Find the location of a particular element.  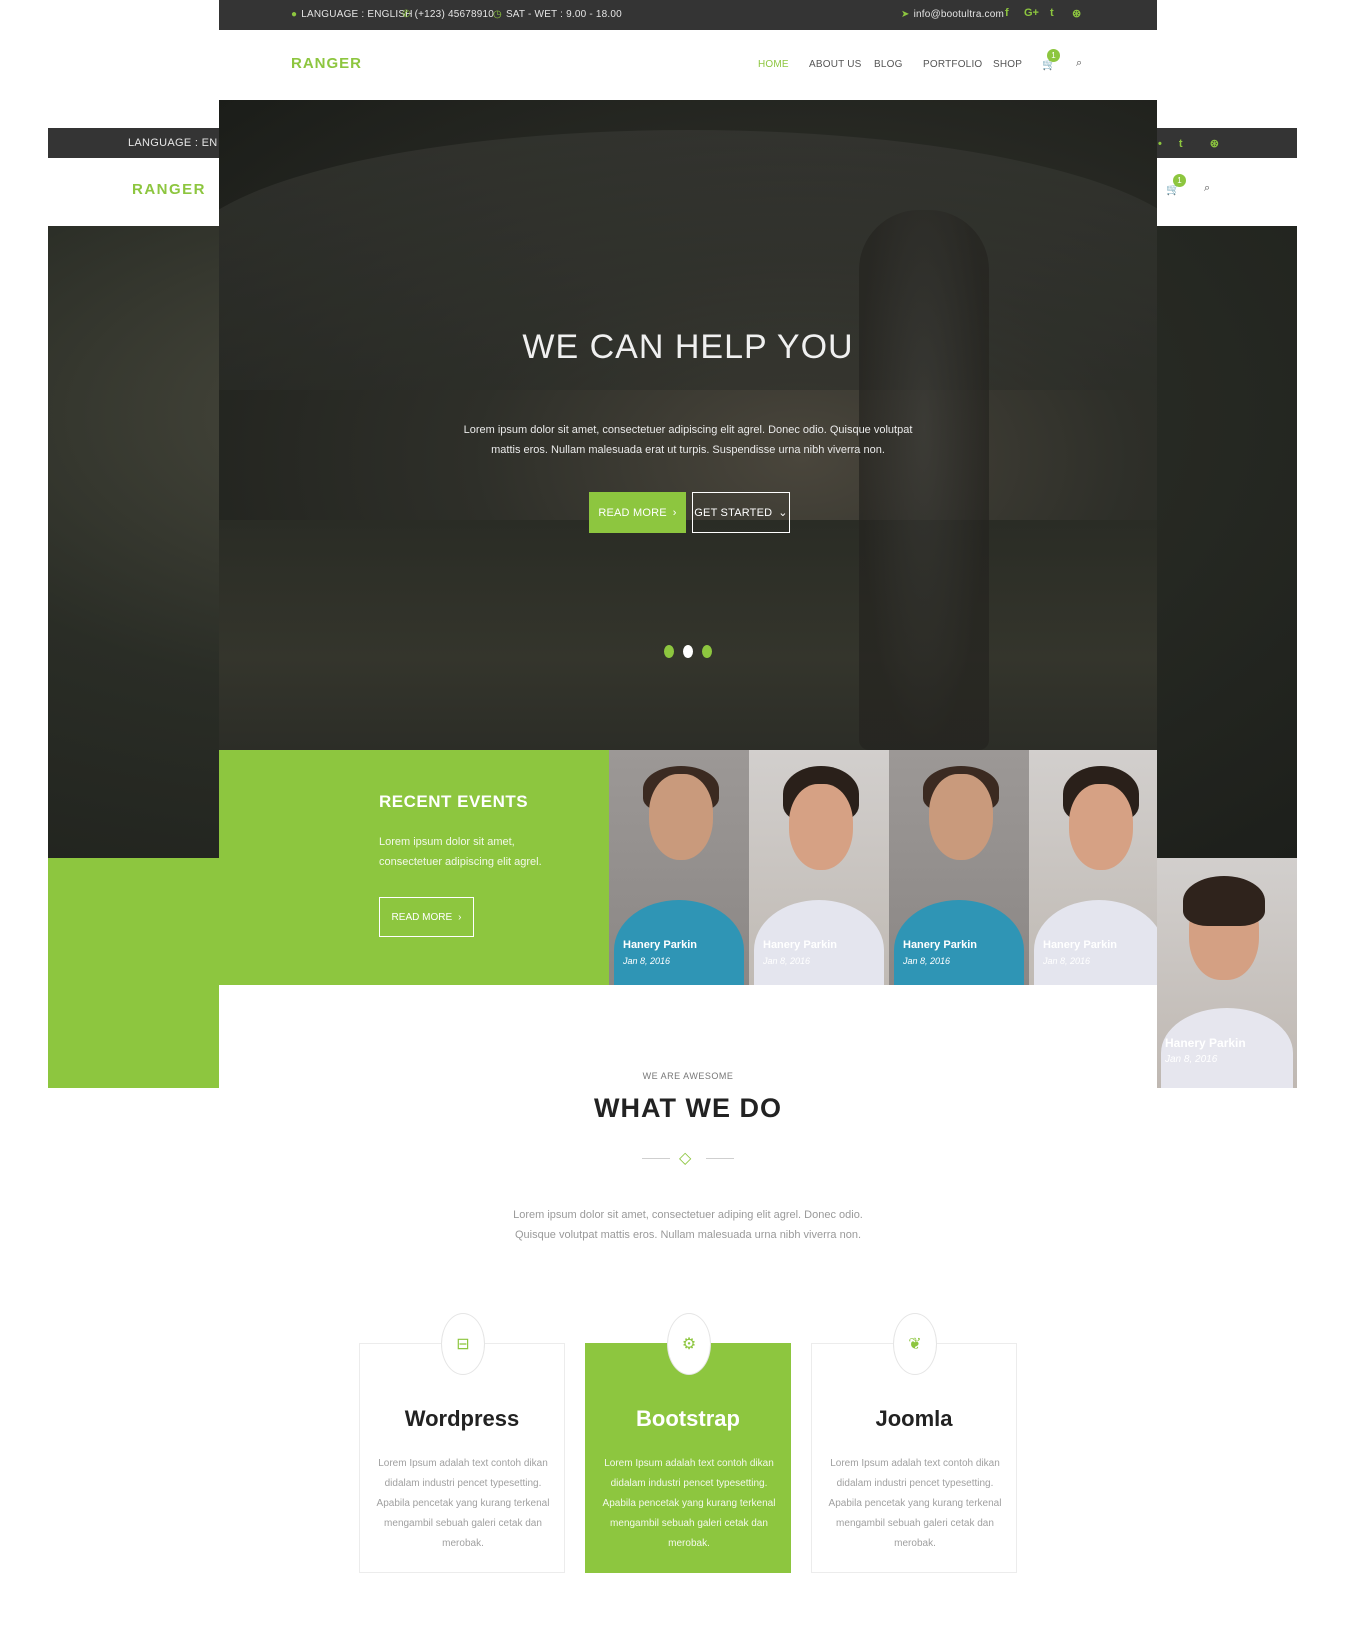

service-title: Bootstrap is located at coordinates (688, 1418).